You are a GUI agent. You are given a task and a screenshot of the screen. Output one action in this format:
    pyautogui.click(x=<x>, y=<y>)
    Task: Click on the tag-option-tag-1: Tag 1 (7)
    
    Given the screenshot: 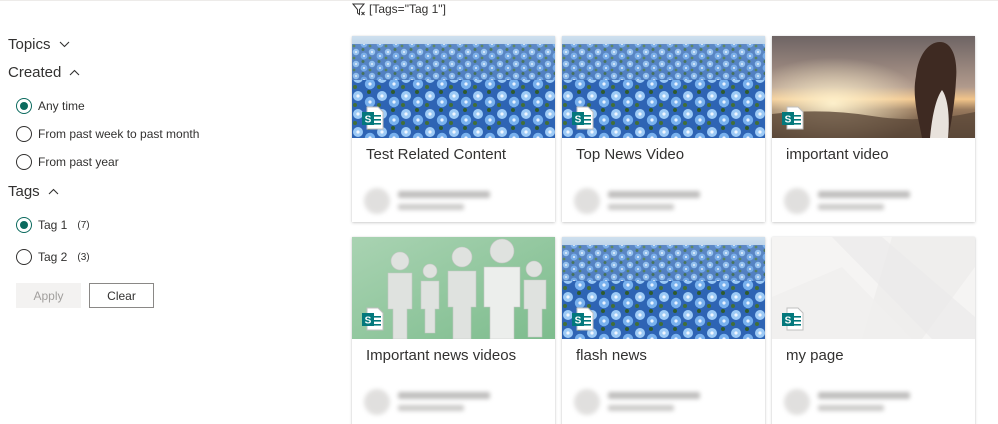 What is the action you would take?
    pyautogui.click(x=53, y=225)
    